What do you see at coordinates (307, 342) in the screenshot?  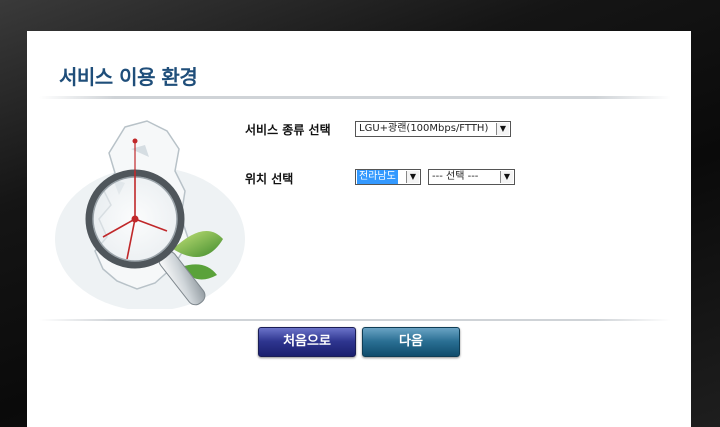 I see `go-first-button: 처음으로` at bounding box center [307, 342].